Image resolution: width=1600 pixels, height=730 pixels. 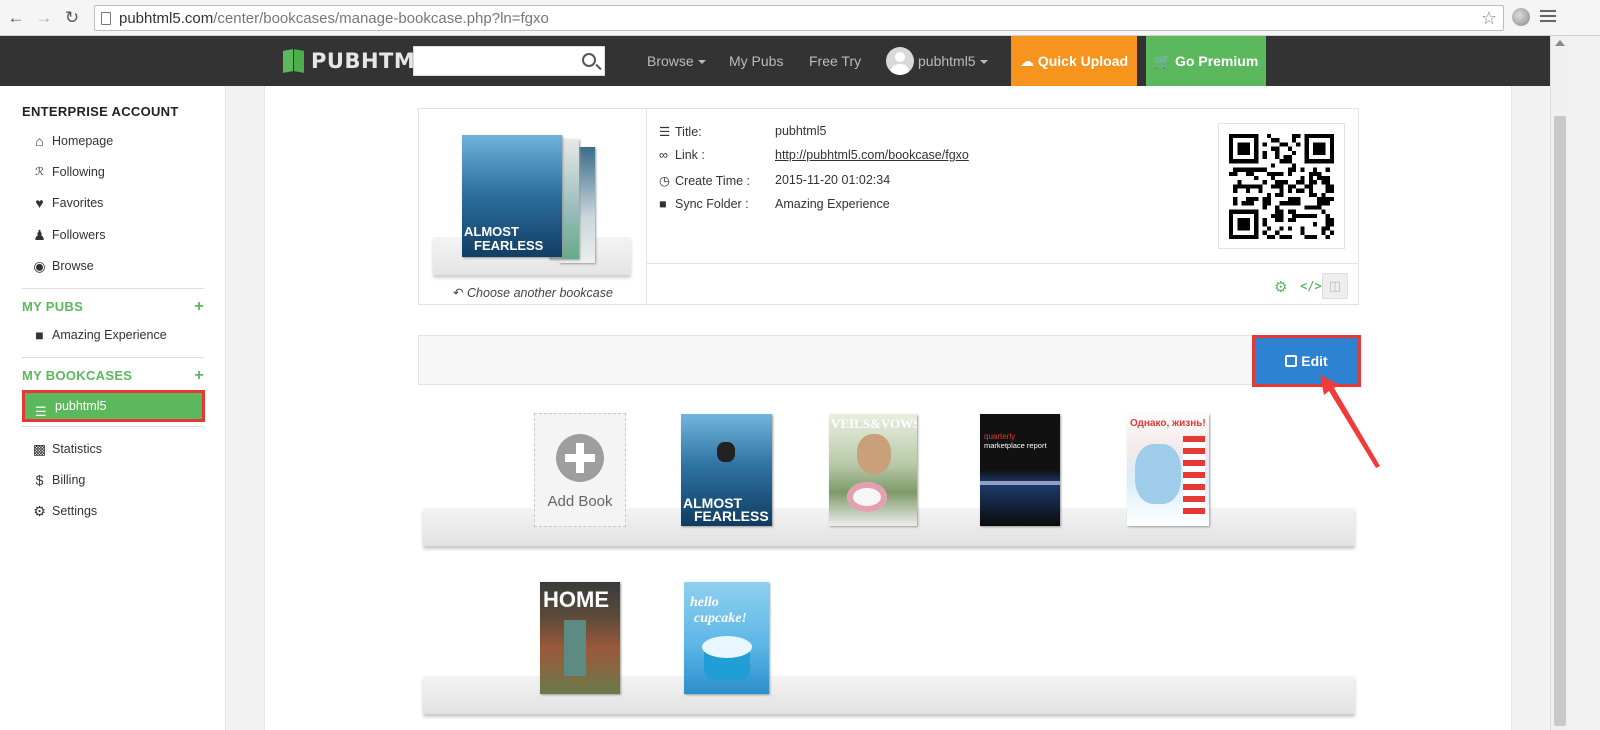 What do you see at coordinates (78, 172) in the screenshot?
I see `sidebar-item-label: Following` at bounding box center [78, 172].